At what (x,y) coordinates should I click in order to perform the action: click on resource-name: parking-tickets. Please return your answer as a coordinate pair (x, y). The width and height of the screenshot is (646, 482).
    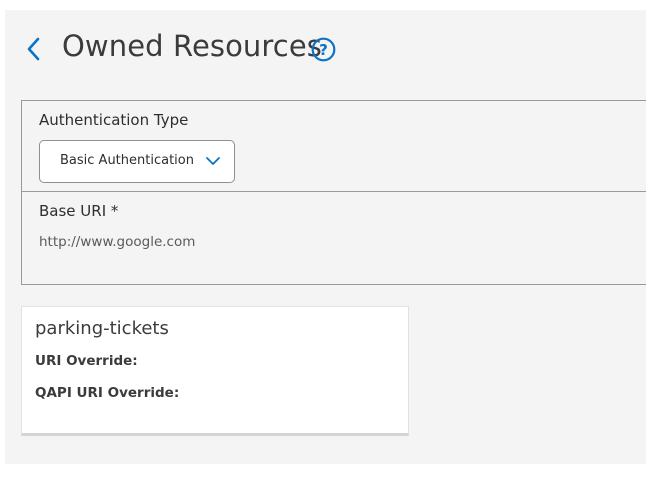
    Looking at the image, I should click on (102, 328).